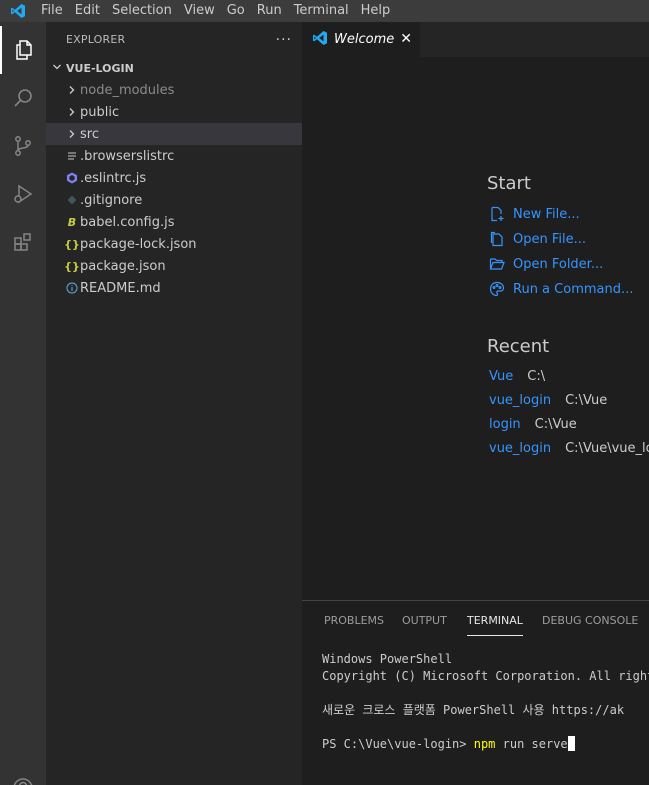 The height and width of the screenshot is (785, 649). I want to click on folder-icon, so click(498, 264).